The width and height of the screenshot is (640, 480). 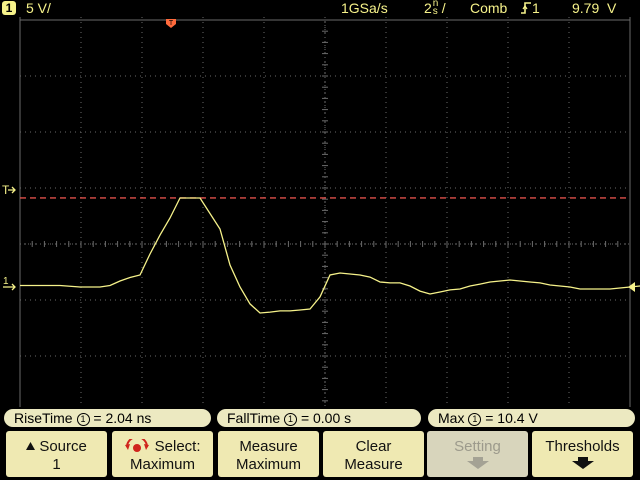 I want to click on measurement-fall-time: FallTime 1 = 0.00 s, so click(x=319, y=418).